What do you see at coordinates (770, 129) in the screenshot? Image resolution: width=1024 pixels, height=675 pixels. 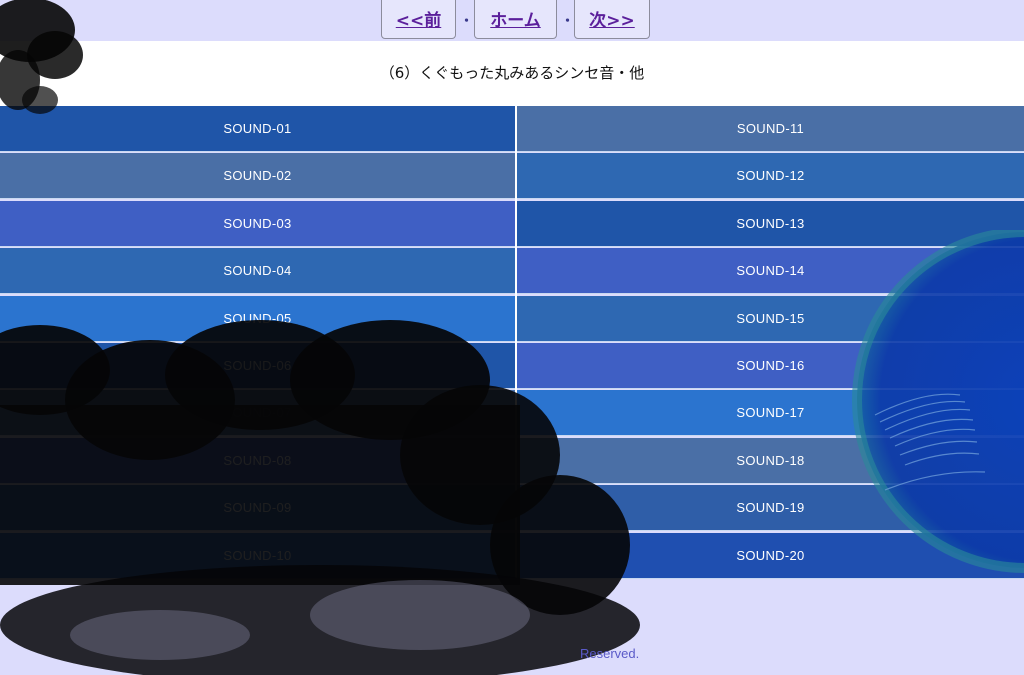 I see `sound-button: SOUND-11` at bounding box center [770, 129].